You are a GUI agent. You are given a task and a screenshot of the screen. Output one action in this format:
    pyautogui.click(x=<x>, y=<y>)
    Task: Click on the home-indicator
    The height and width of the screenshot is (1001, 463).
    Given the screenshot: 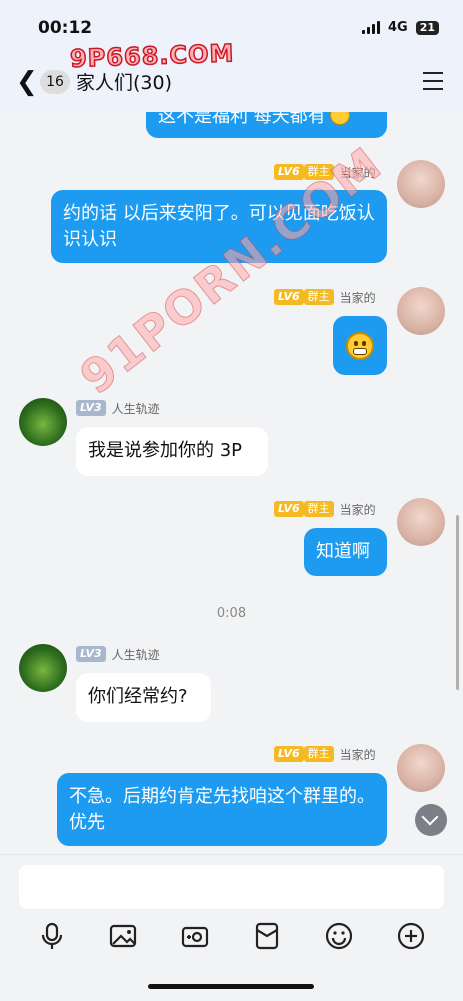 What is the action you would take?
    pyautogui.click(x=231, y=986)
    